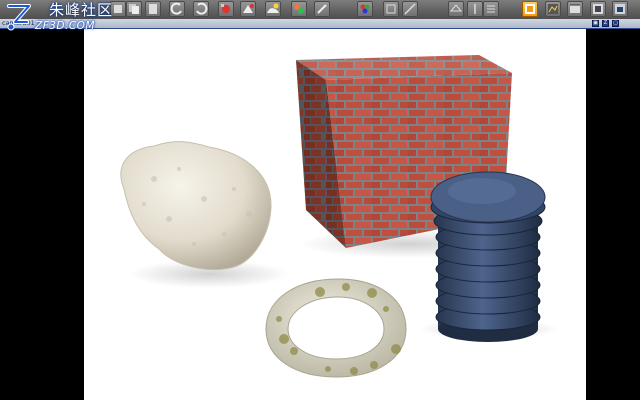 Image resolution: width=640 pixels, height=400 pixels. What do you see at coordinates (42, 214) in the screenshot?
I see `viewport-safe-frame-left` at bounding box center [42, 214].